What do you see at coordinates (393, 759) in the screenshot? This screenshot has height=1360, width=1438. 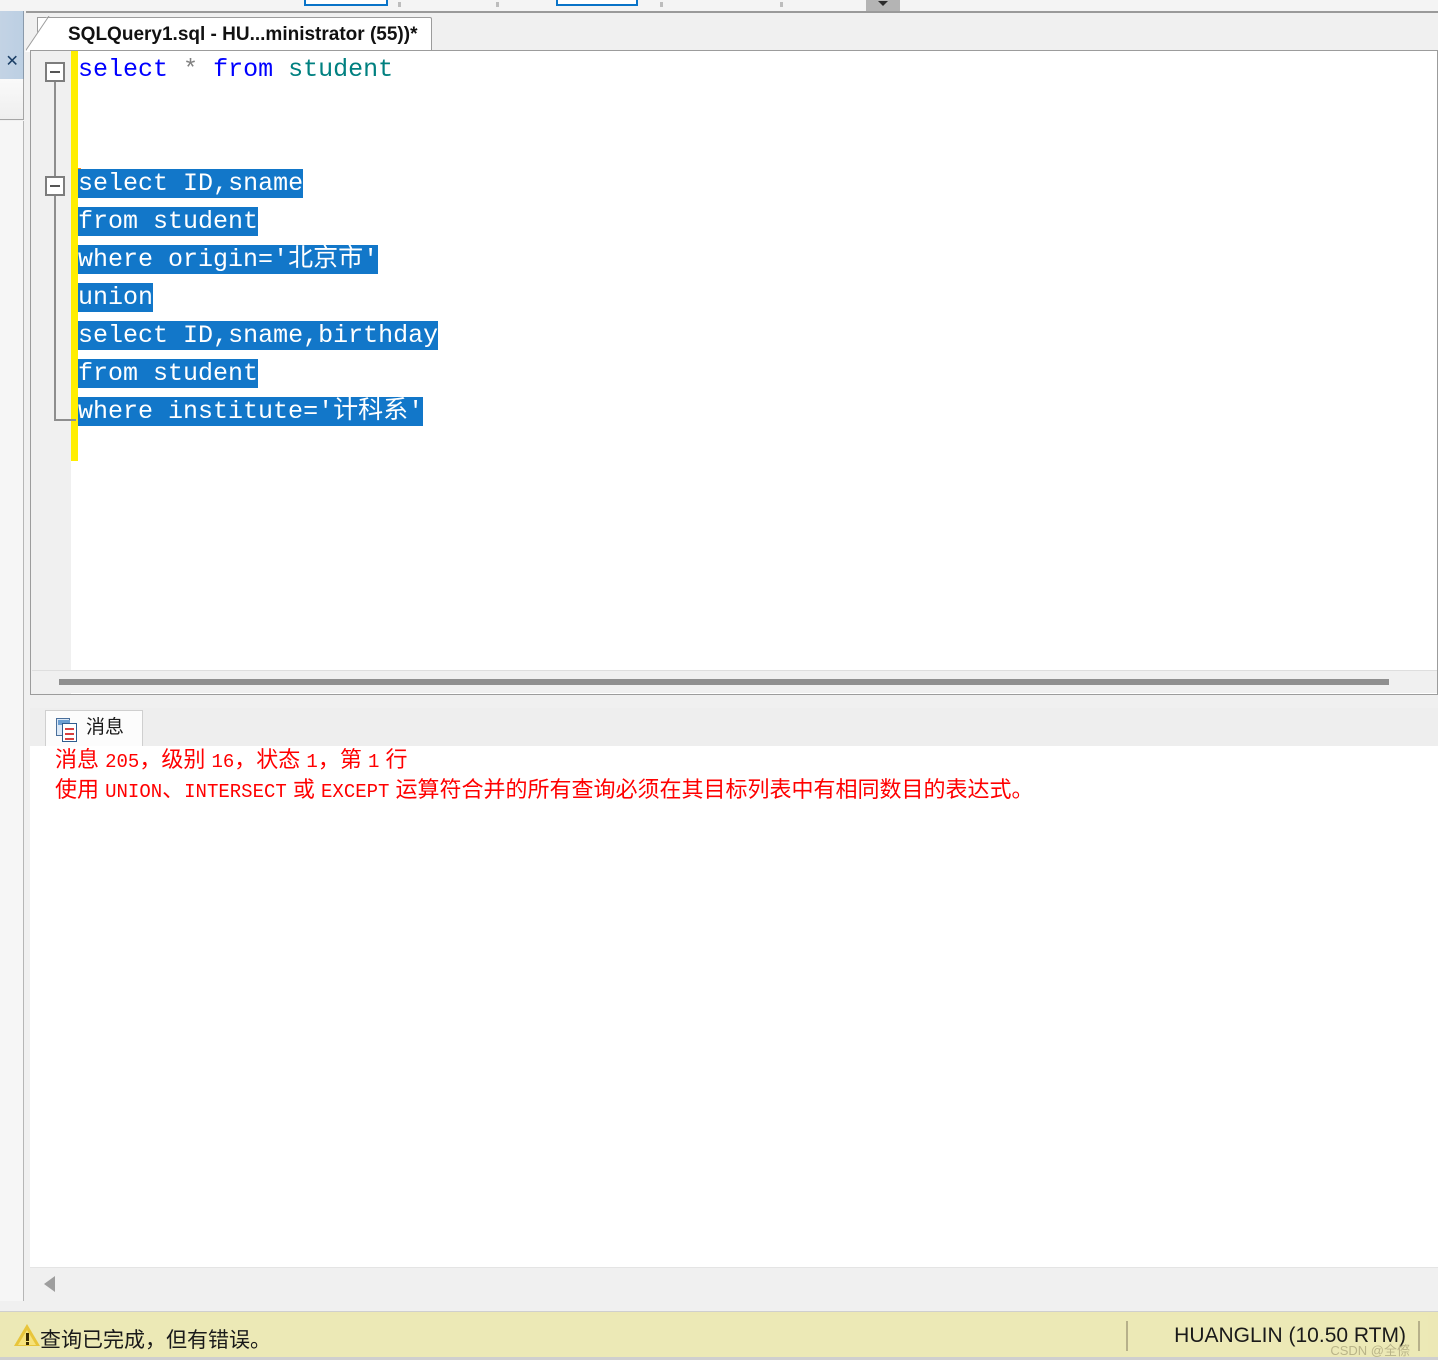 I see `message-text: 行` at bounding box center [393, 759].